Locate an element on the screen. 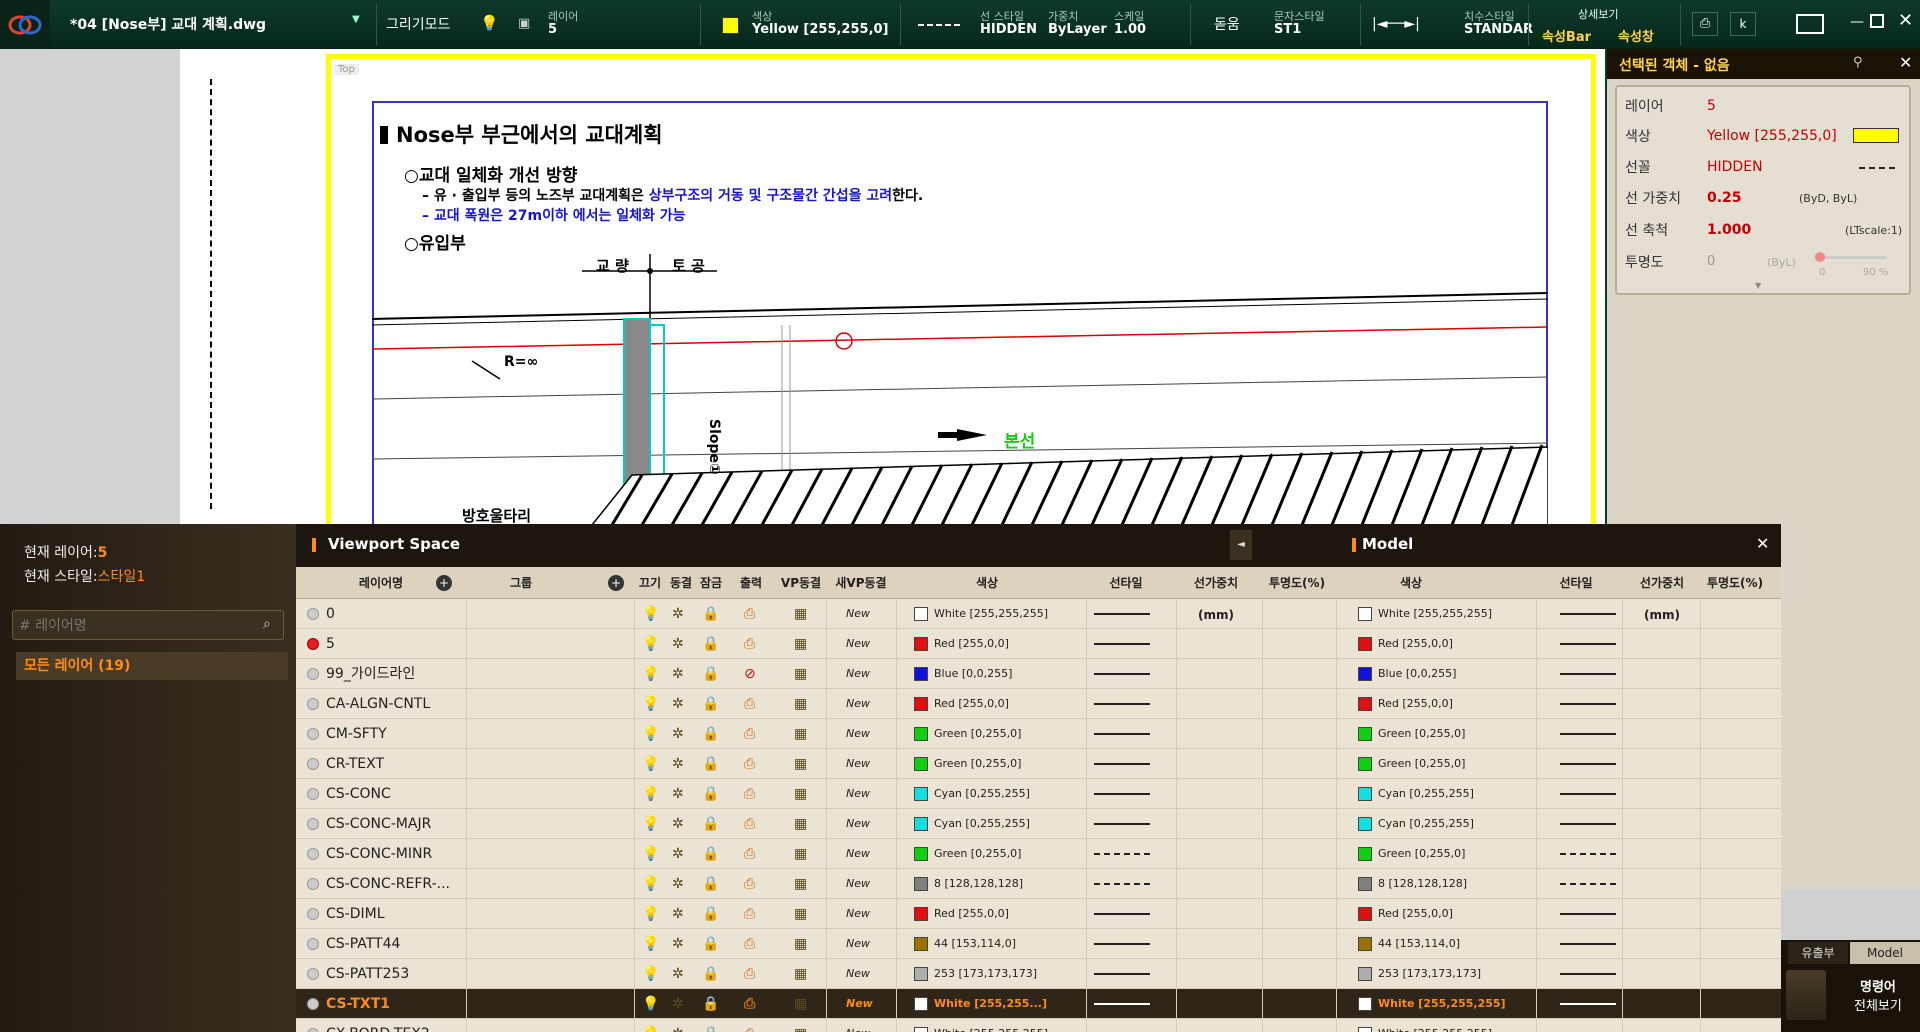 The height and width of the screenshot is (1032, 1920). add-layer-icon: + is located at coordinates (444, 583).